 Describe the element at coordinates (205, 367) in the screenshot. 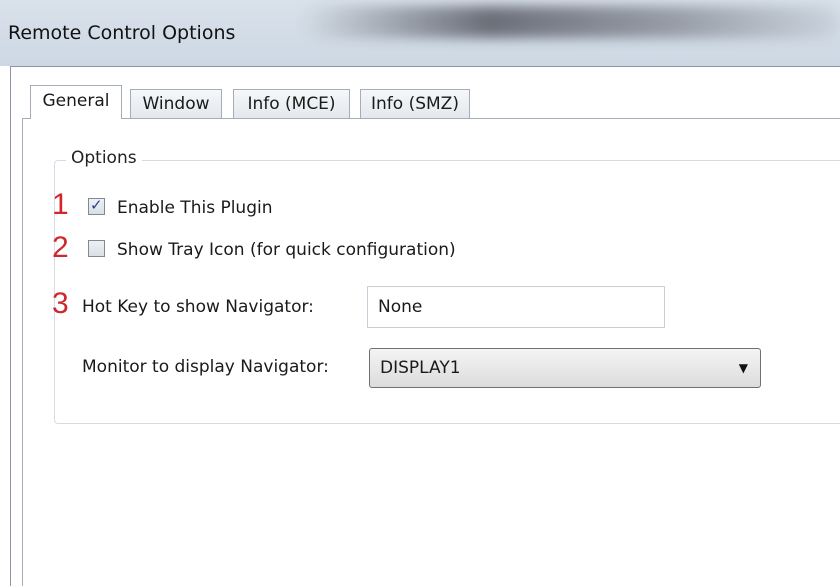

I see `monitor-label: Monitor to display Navigator:` at that location.